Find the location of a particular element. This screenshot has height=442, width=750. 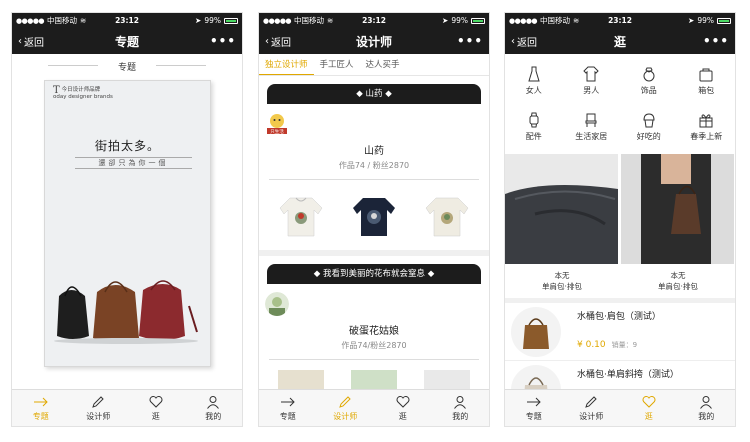

category-home: 生活家居 is located at coordinates (592, 127).